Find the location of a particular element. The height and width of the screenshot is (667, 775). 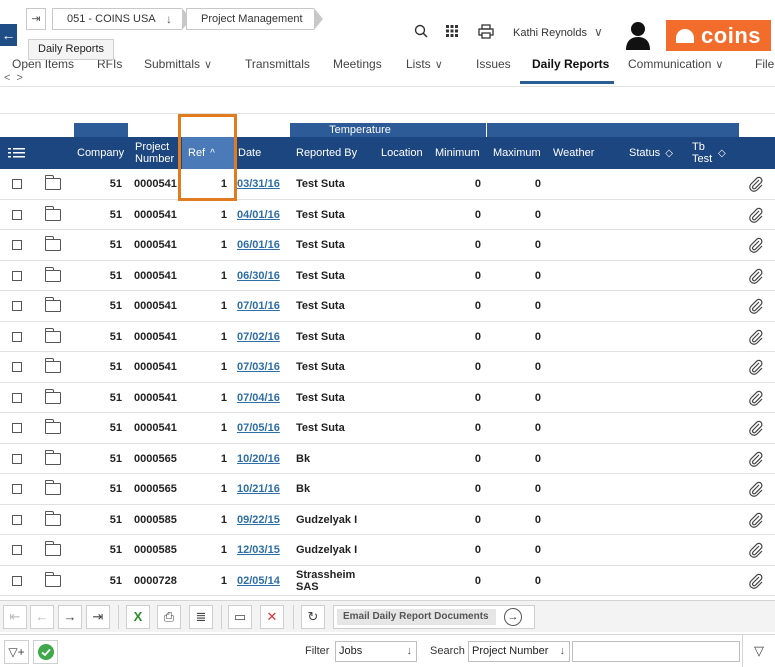

cell-date-link: 10/20/16 is located at coordinates (263, 459).